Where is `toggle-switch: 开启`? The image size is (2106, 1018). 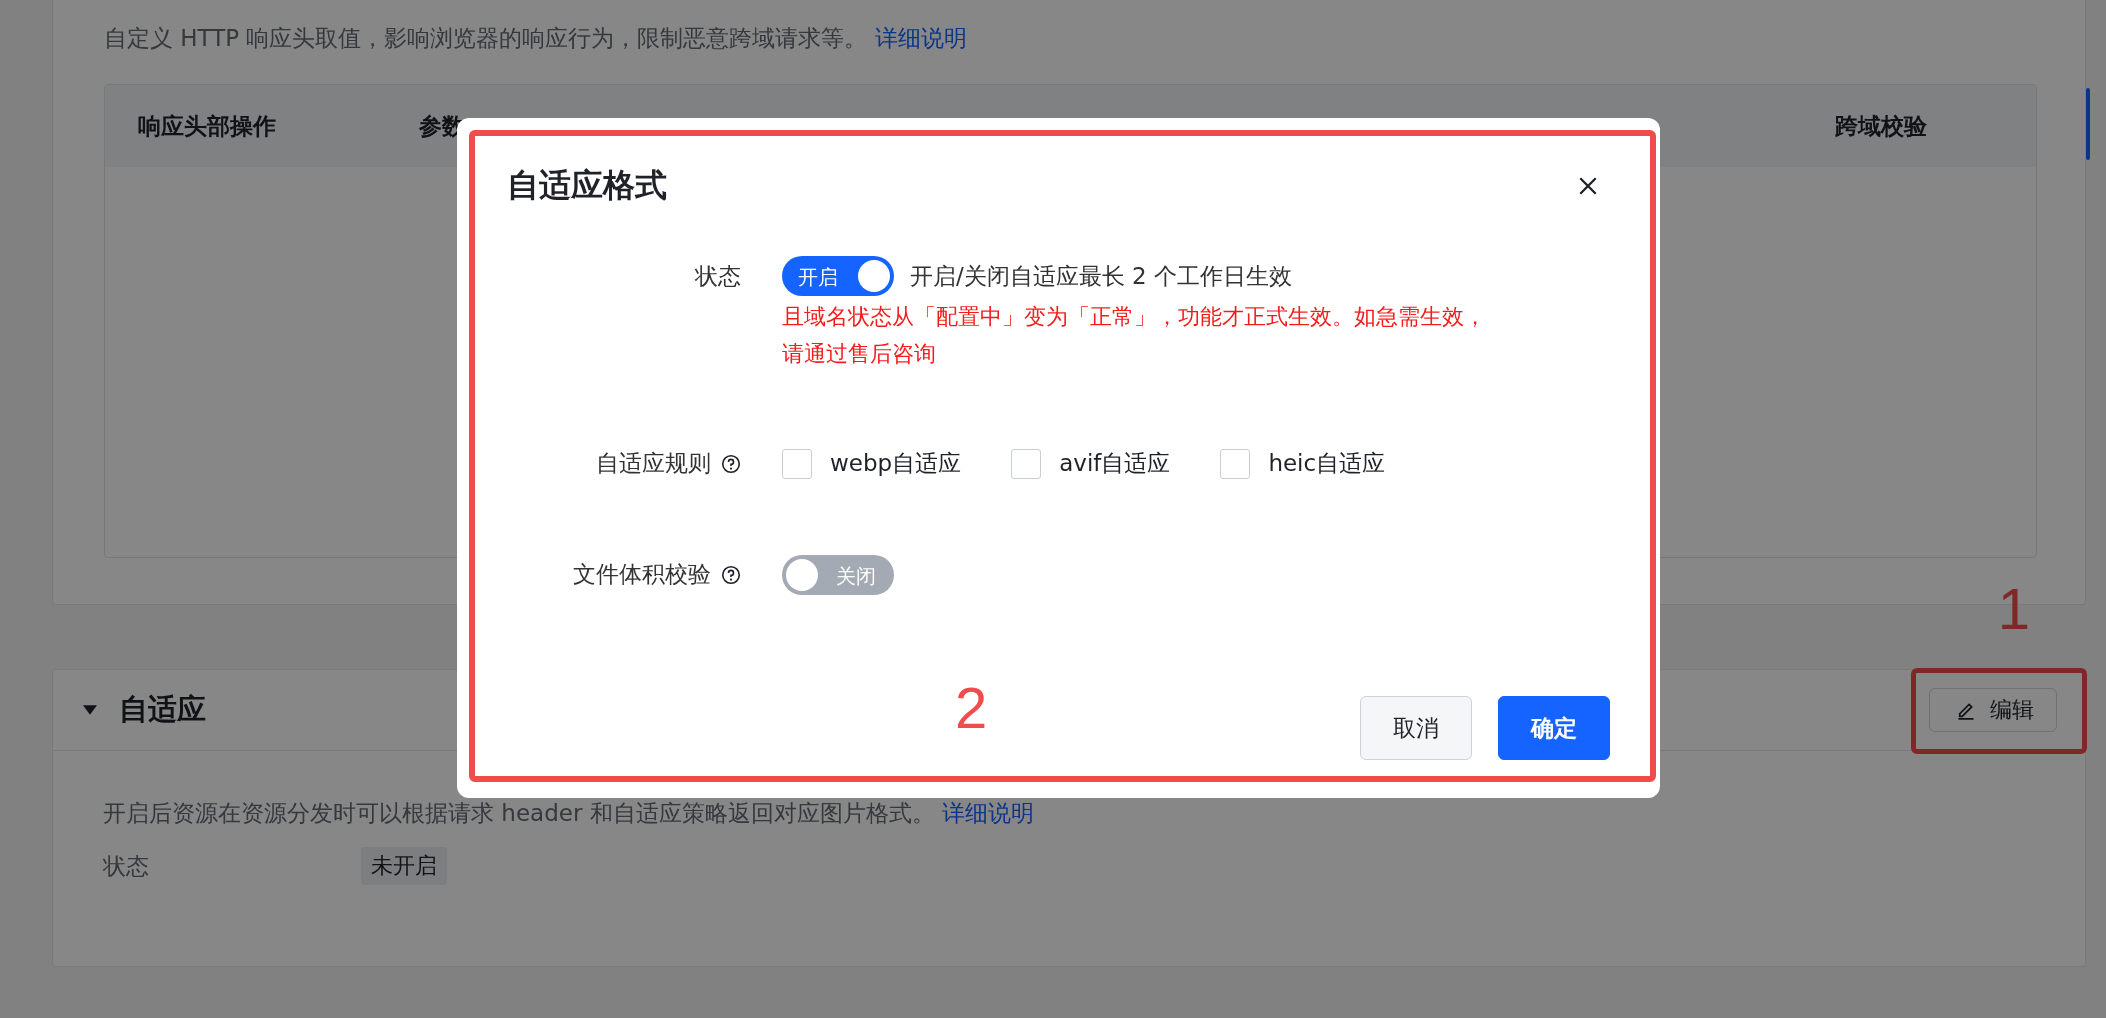
toggle-switch: 开启 is located at coordinates (838, 276).